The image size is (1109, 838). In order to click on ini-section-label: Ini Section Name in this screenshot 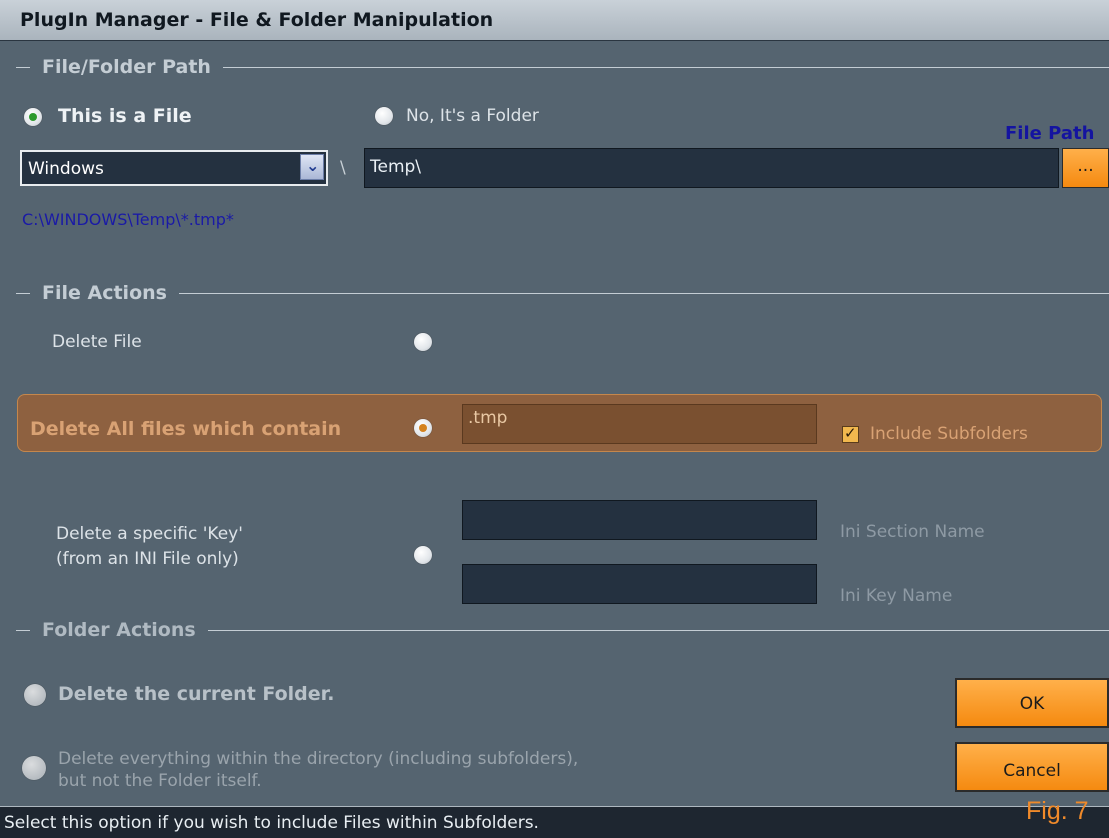, I will do `click(912, 532)`.